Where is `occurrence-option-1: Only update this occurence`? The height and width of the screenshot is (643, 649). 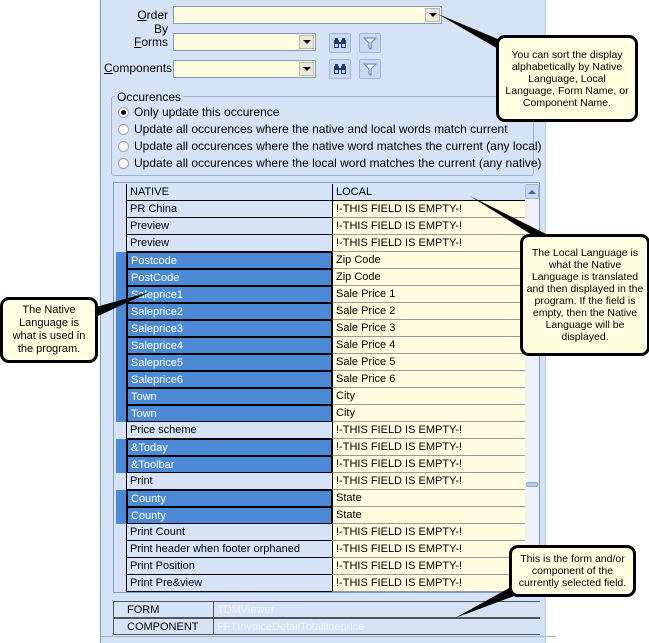
occurrence-option-1: Only update this occurence is located at coordinates (198, 112).